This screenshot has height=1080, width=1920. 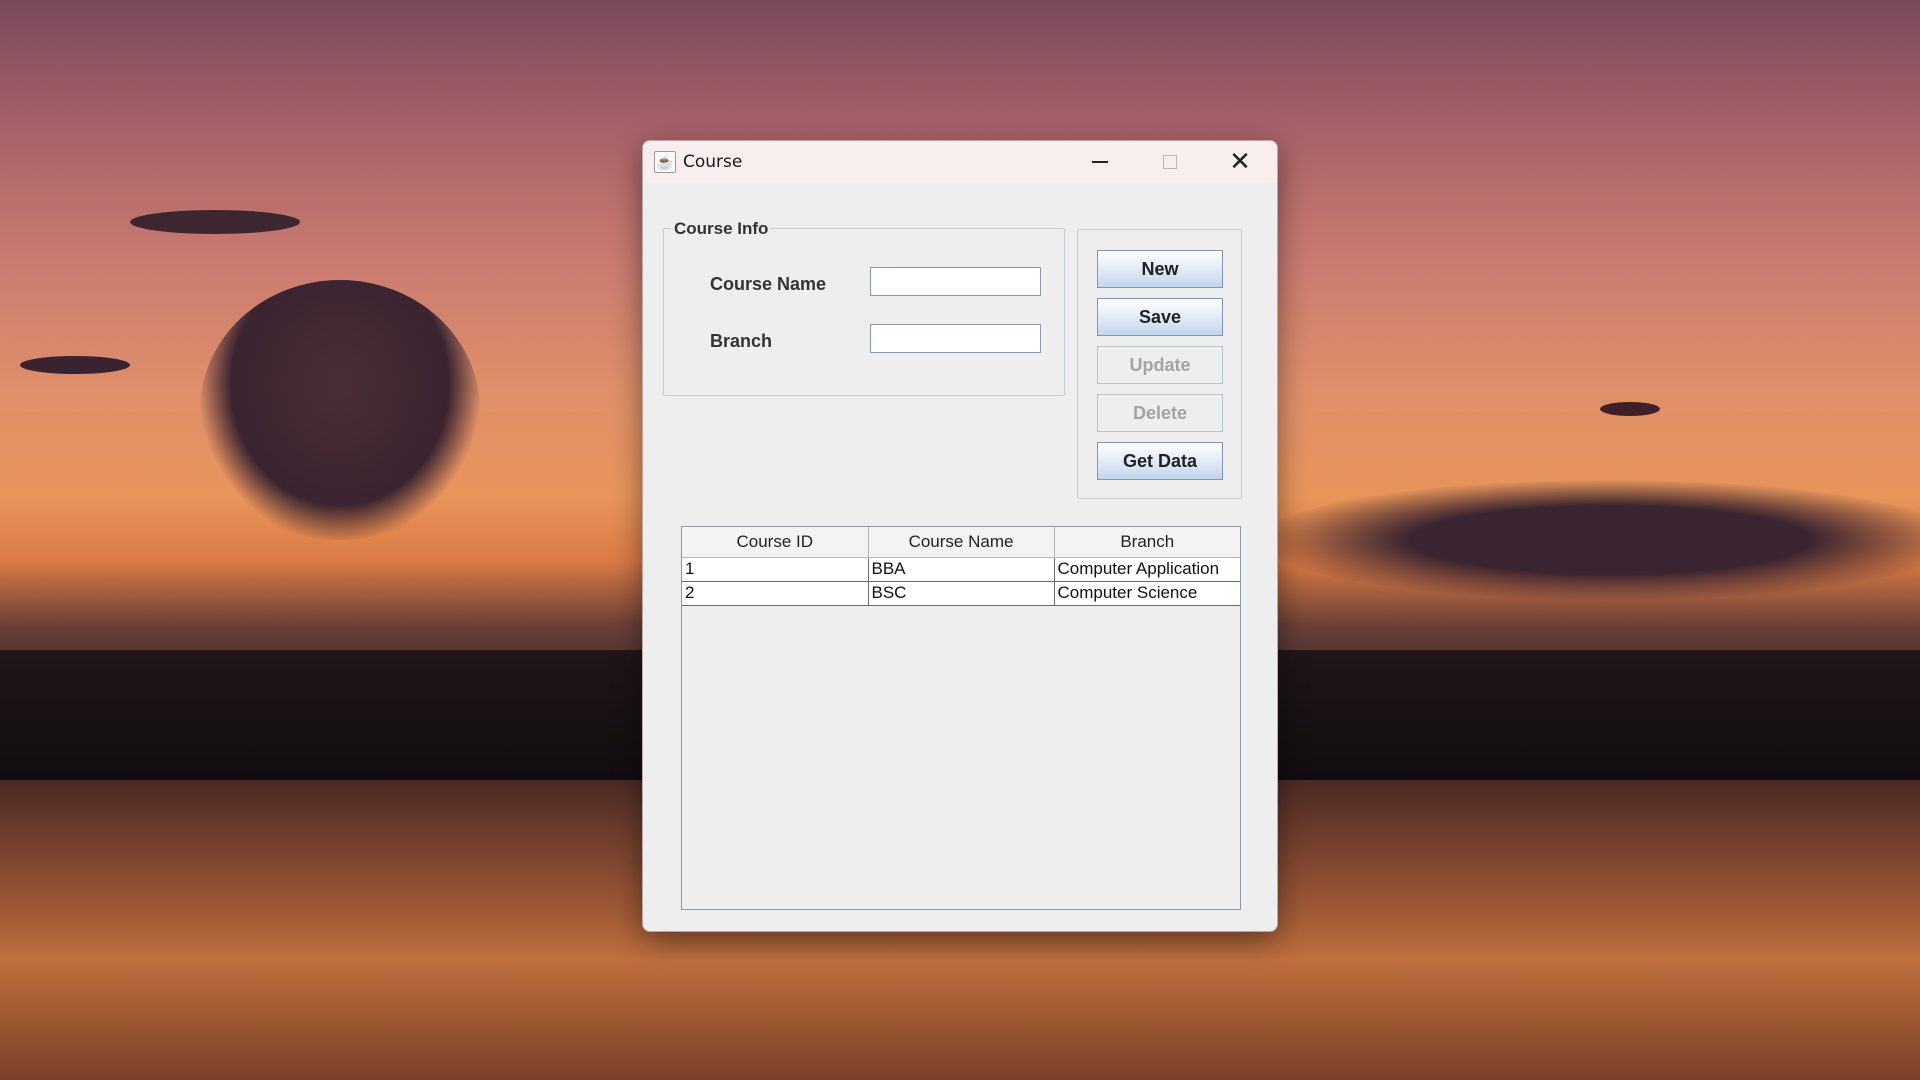 I want to click on save-button: Save, so click(x=1160, y=317).